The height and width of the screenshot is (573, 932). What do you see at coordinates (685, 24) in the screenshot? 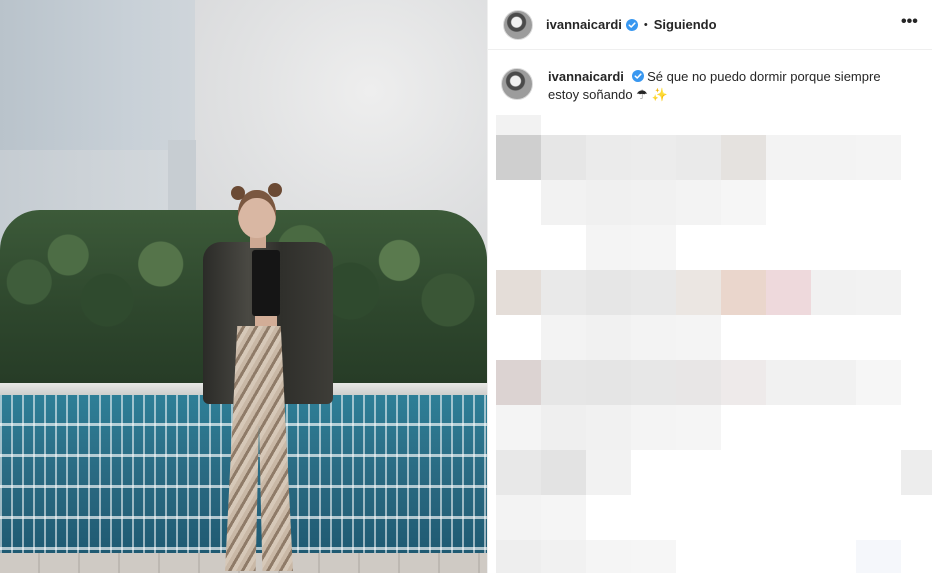
I see `following-button: Siguiendo` at bounding box center [685, 24].